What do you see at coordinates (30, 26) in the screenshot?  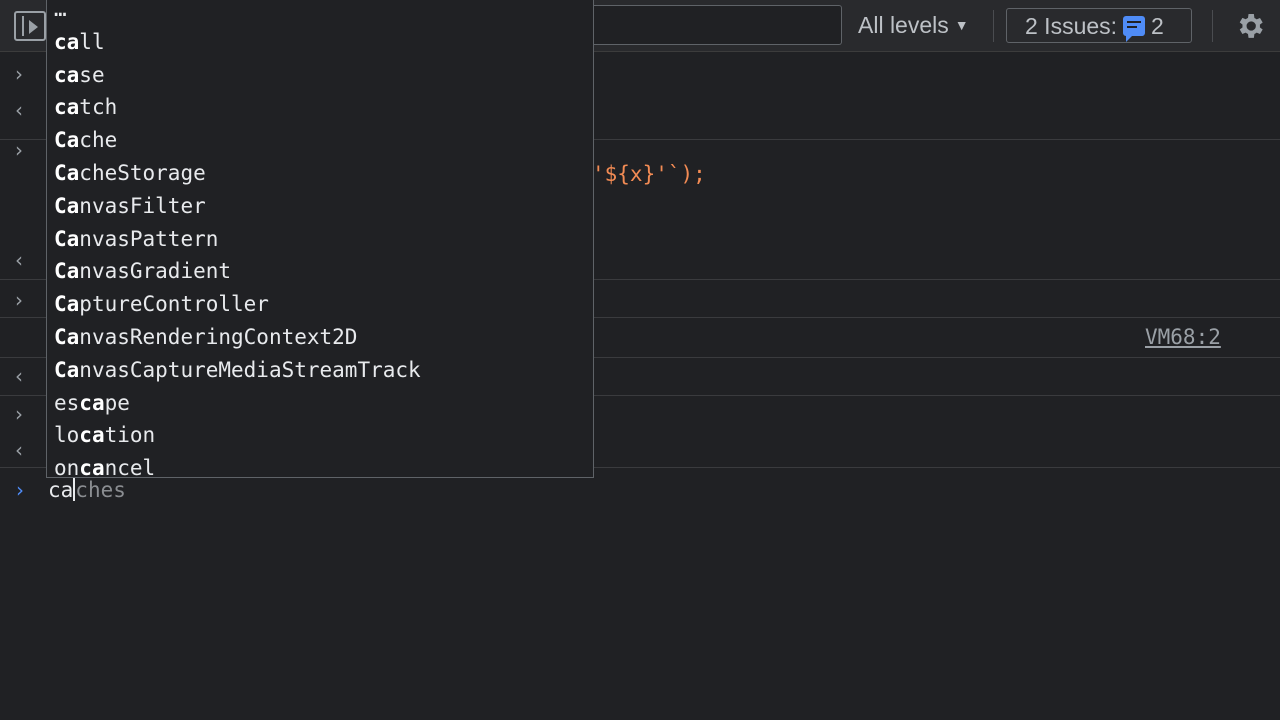 I see `show-sidebar-icon` at bounding box center [30, 26].